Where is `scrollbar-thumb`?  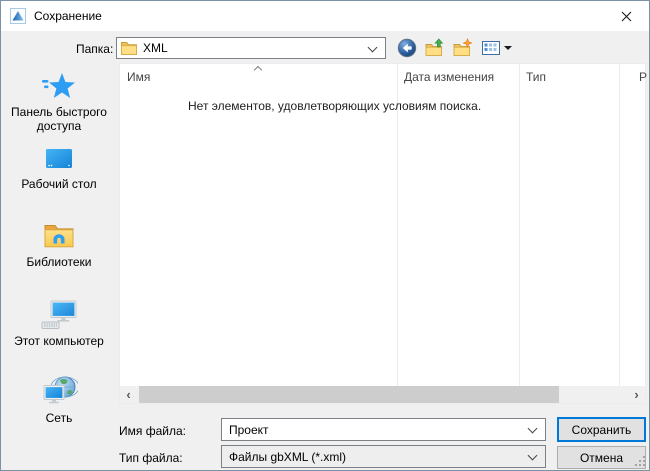
scrollbar-thumb is located at coordinates (349, 394).